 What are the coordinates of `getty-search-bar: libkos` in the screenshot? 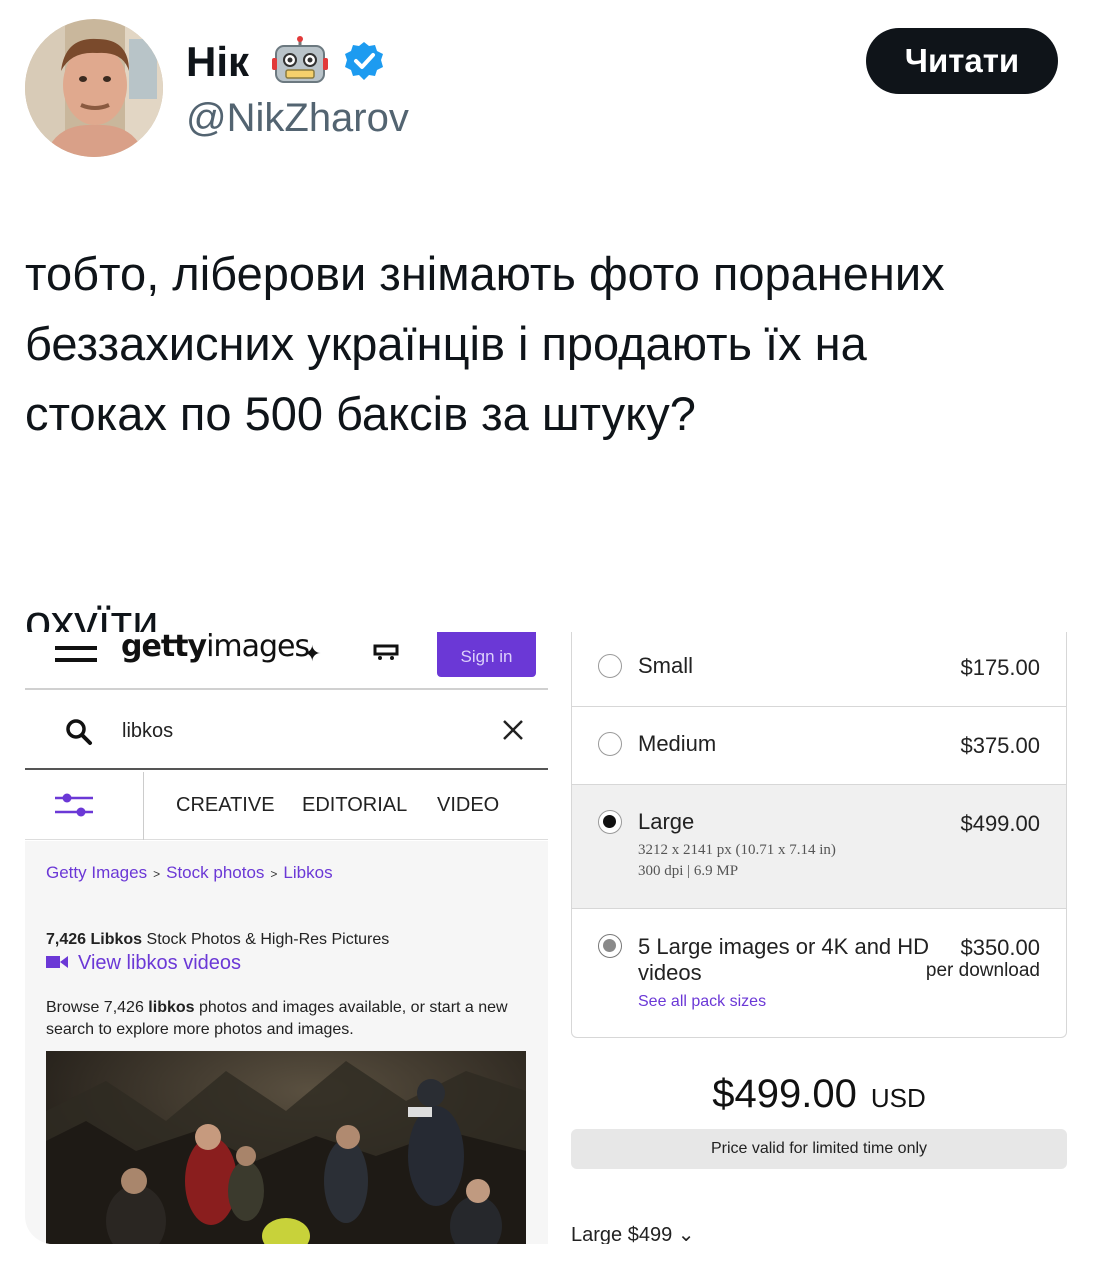 It's located at (286, 731).